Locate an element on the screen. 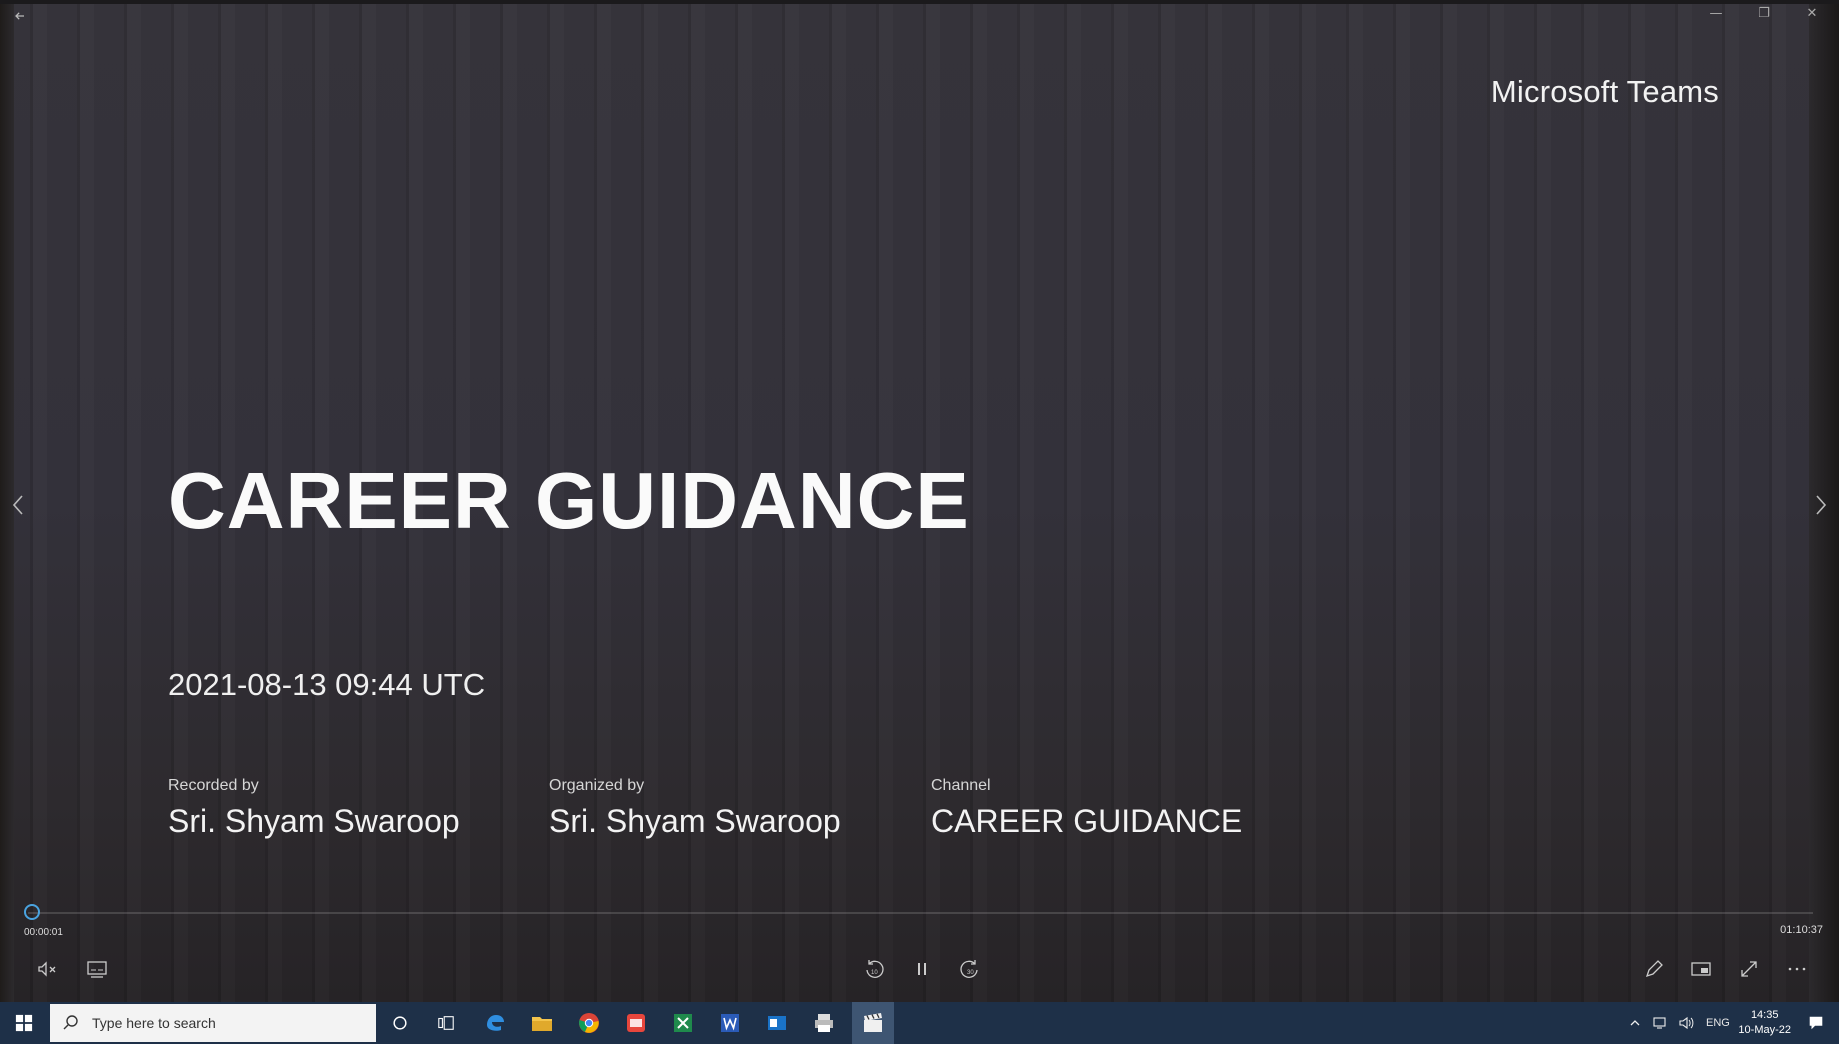 Image resolution: width=1839 pixels, height=1044 pixels. mute-icon is located at coordinates (47, 969).